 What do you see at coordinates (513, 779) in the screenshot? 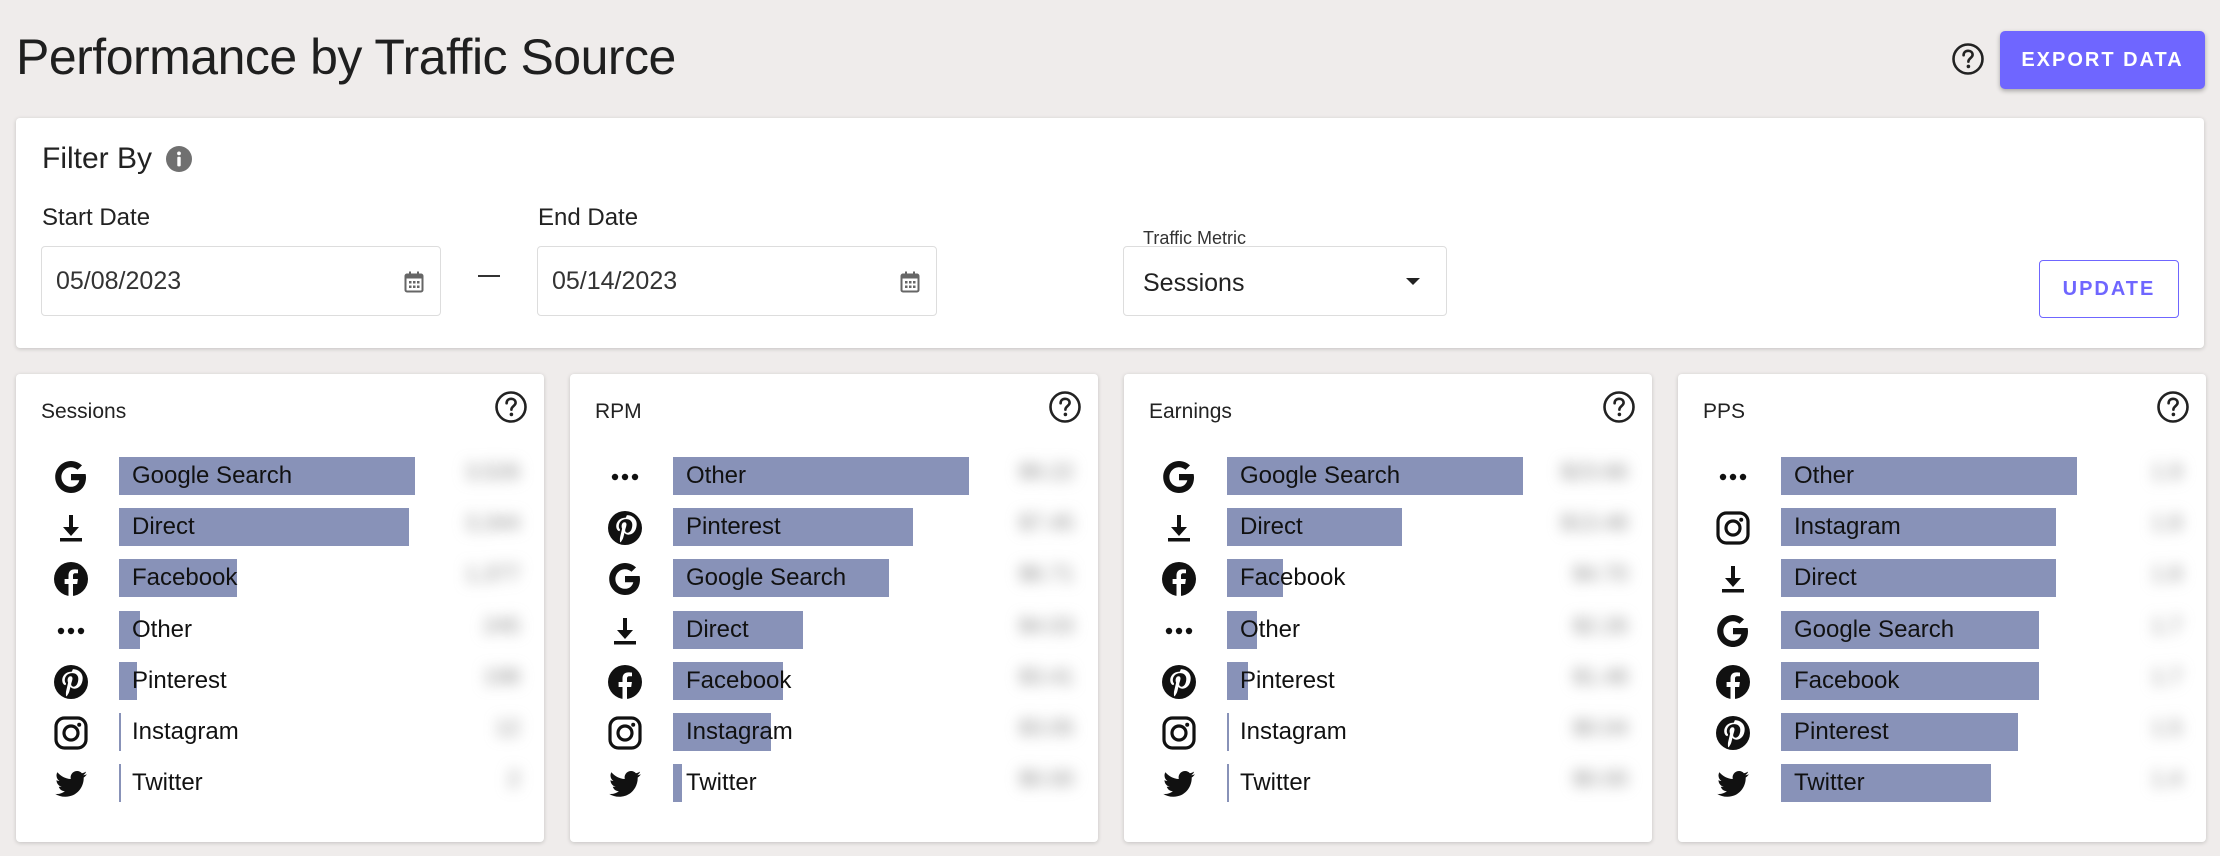
I see `metric-value: 2` at bounding box center [513, 779].